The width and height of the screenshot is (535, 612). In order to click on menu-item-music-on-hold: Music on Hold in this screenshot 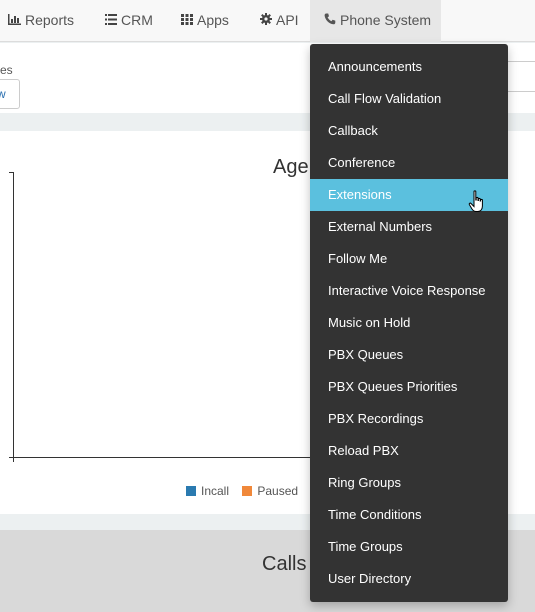, I will do `click(409, 323)`.